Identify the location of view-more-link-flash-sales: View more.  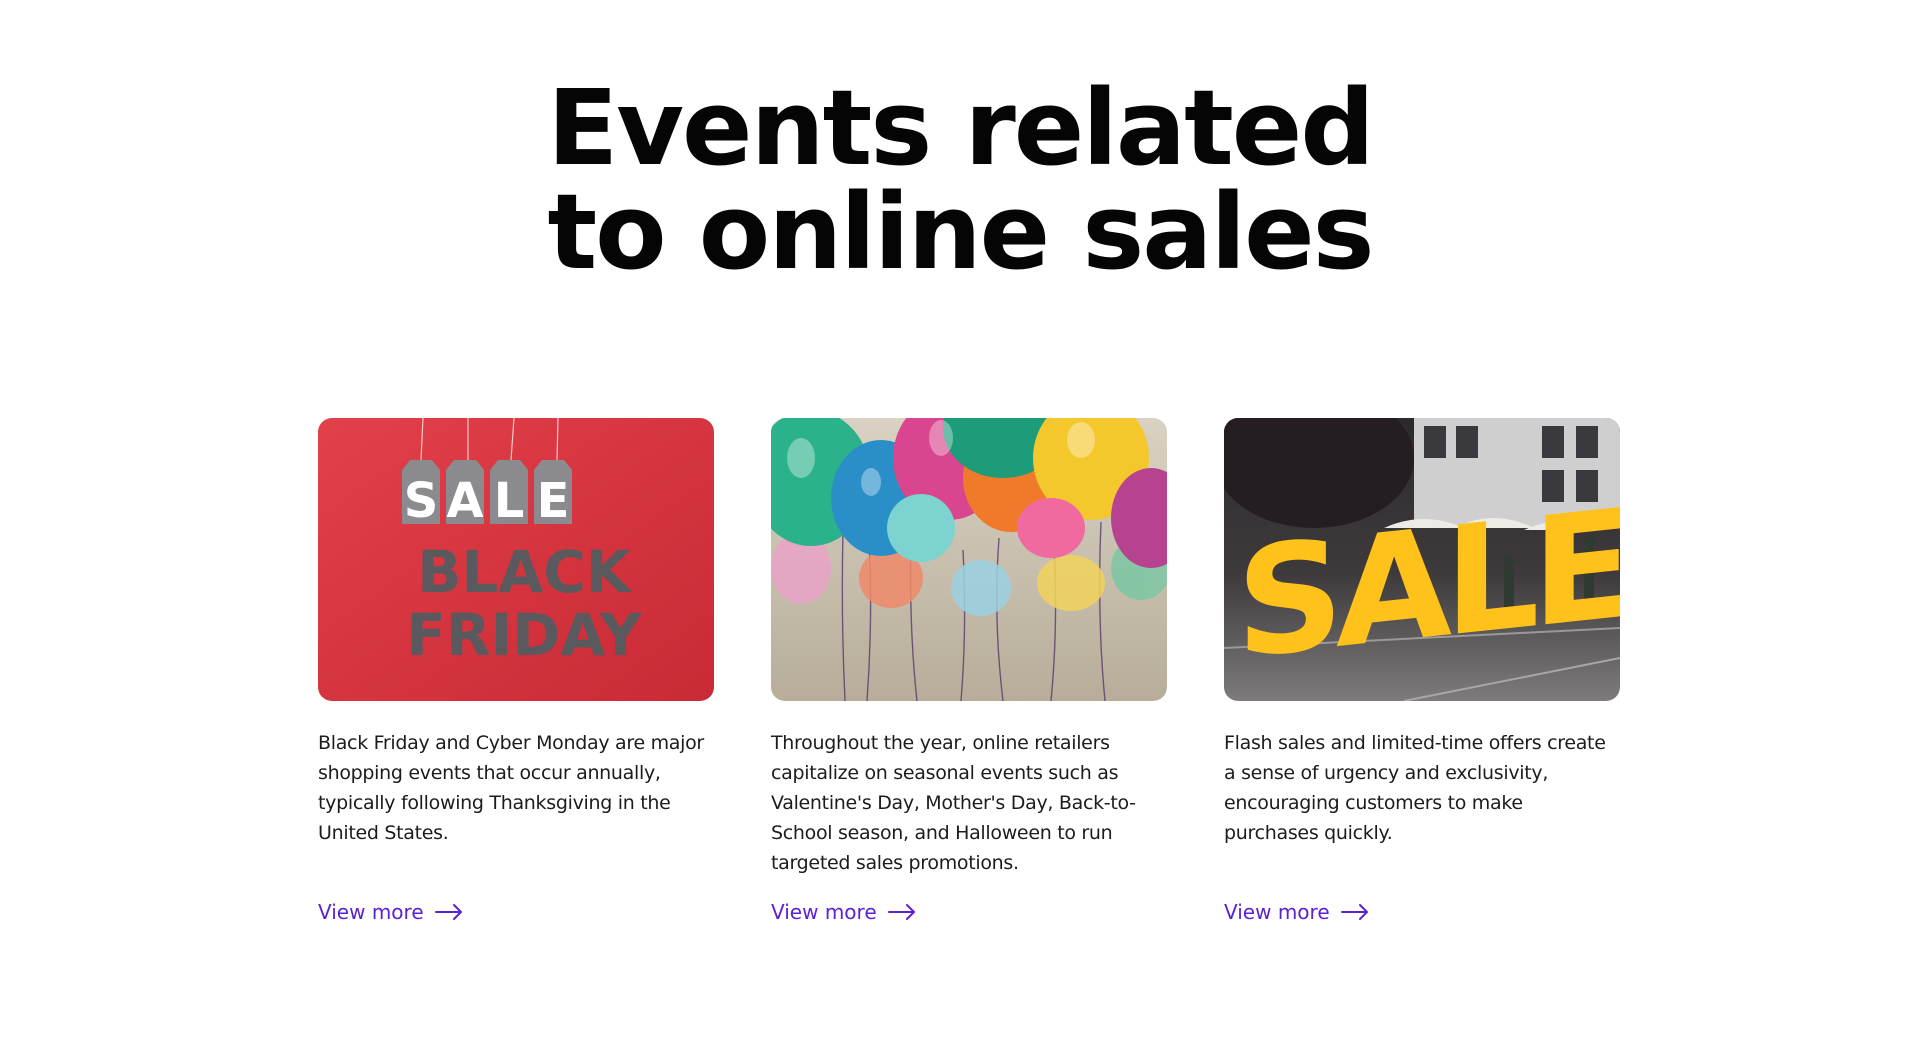
(1297, 912).